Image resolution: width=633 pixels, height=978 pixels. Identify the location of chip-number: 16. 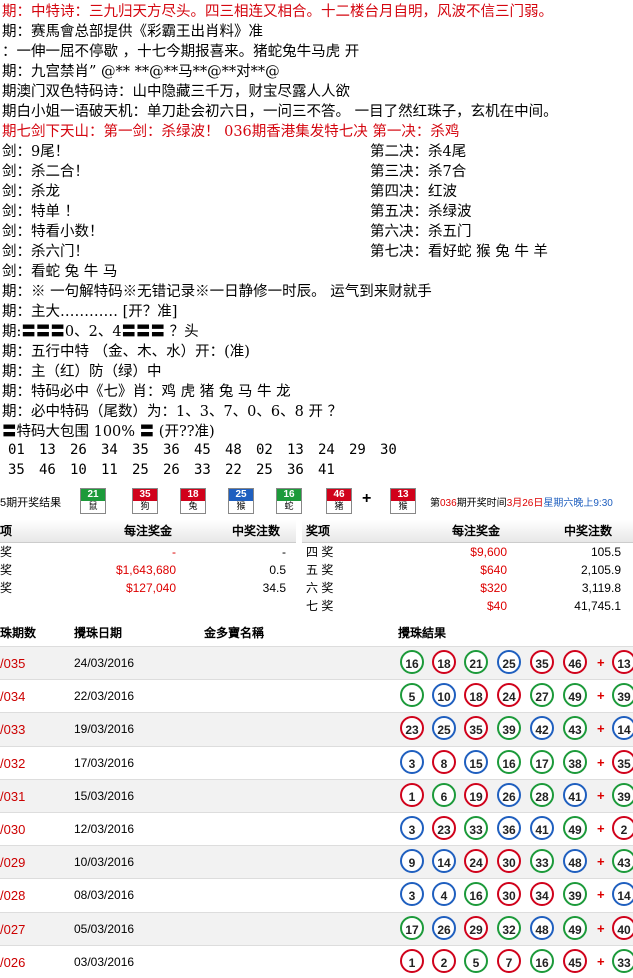
(289, 495).